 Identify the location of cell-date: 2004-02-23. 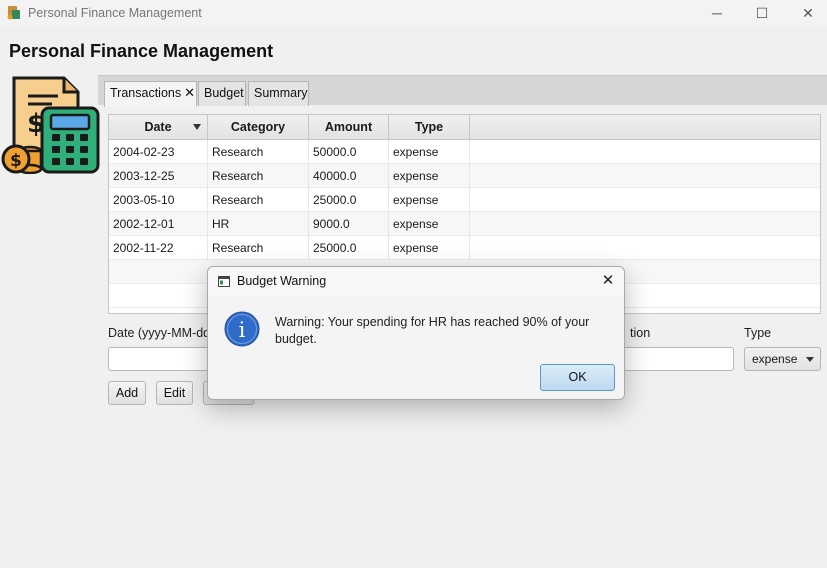
(158, 152).